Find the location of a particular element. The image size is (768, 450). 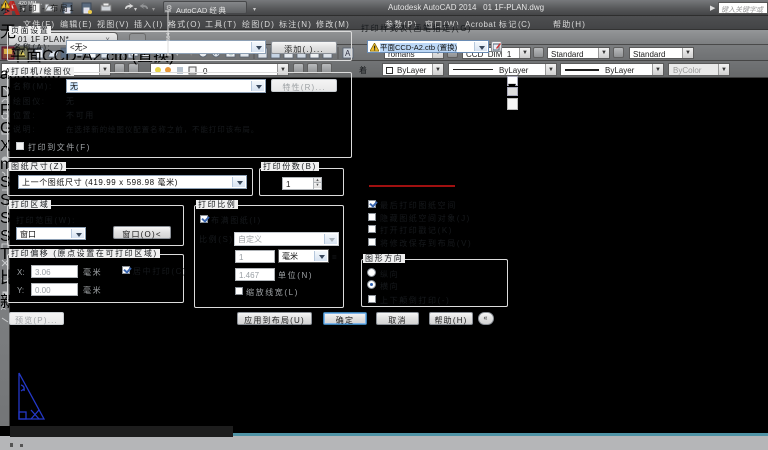

svg-text: 594 is located at coordinates (169, 36).